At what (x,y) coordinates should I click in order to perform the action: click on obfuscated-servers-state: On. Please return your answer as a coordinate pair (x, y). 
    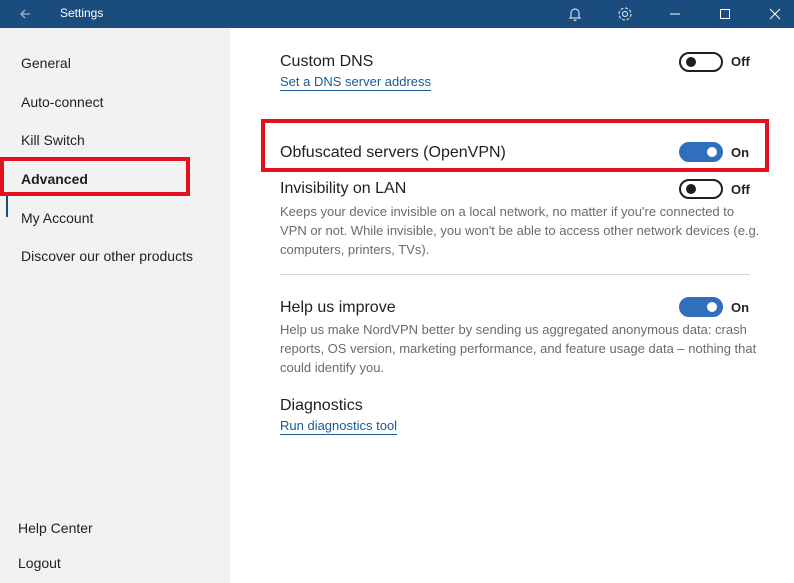
    Looking at the image, I should click on (740, 152).